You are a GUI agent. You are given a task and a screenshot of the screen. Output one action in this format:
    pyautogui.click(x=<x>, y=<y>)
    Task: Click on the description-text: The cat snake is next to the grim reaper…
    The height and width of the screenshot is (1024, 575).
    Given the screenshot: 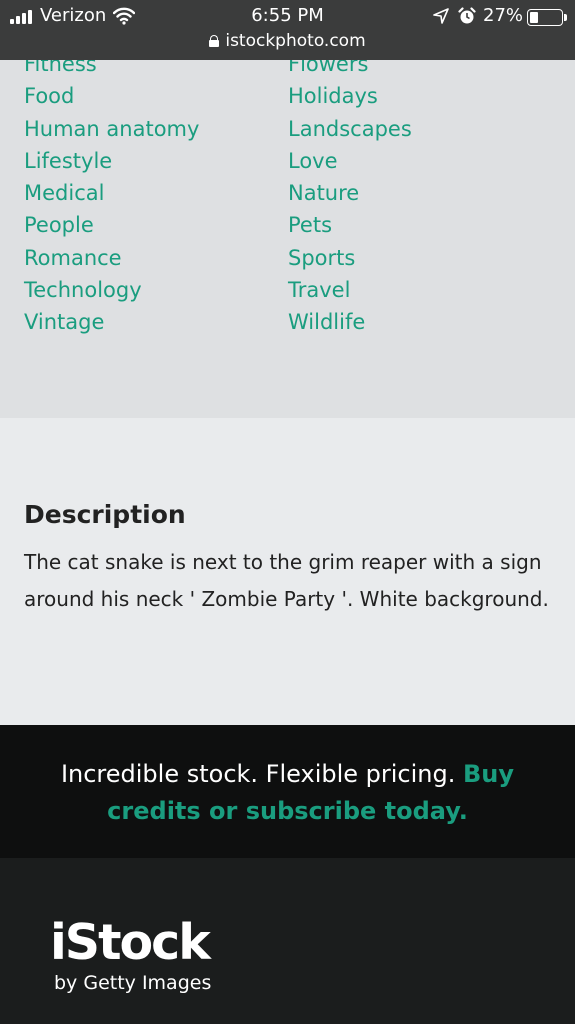 What is the action you would take?
    pyautogui.click(x=286, y=580)
    